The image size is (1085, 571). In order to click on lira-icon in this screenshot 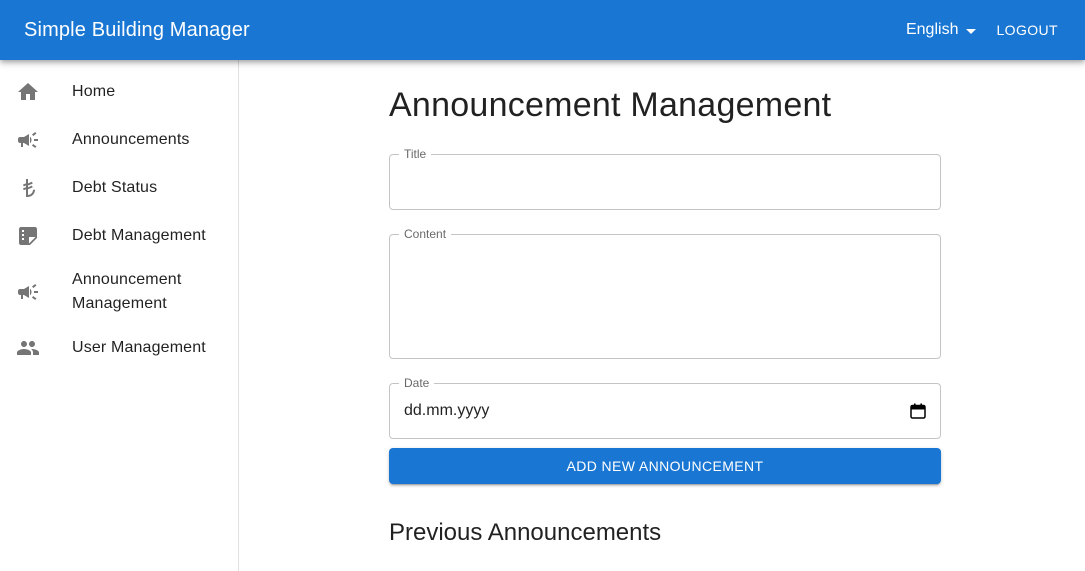, I will do `click(44, 188)`.